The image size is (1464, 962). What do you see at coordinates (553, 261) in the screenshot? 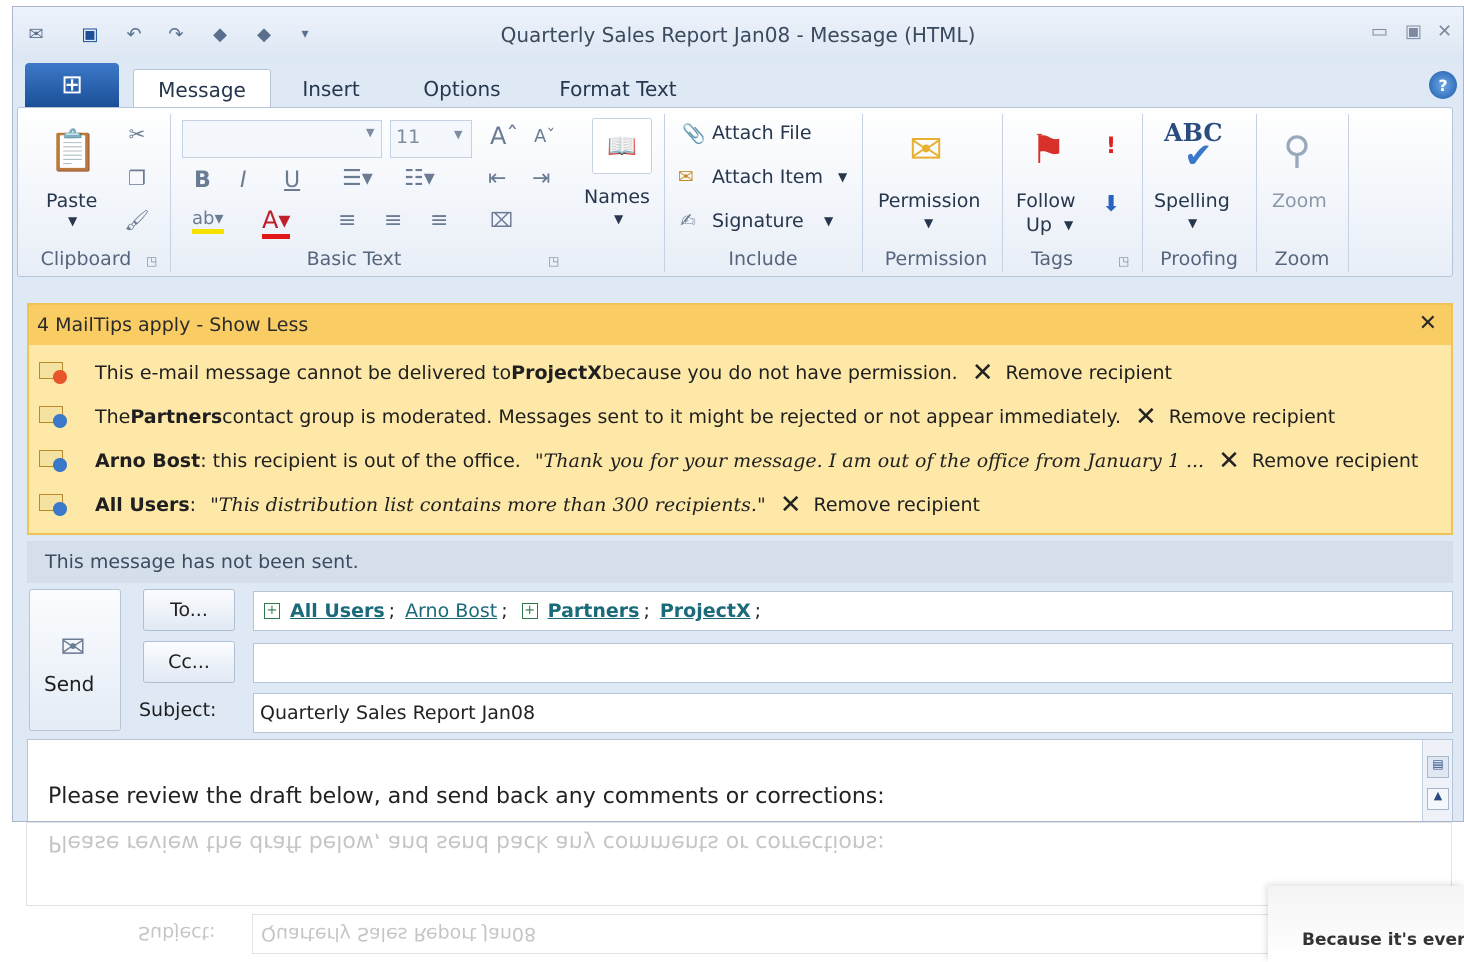
I see `basic-text-launcher-icon: ◳` at bounding box center [553, 261].